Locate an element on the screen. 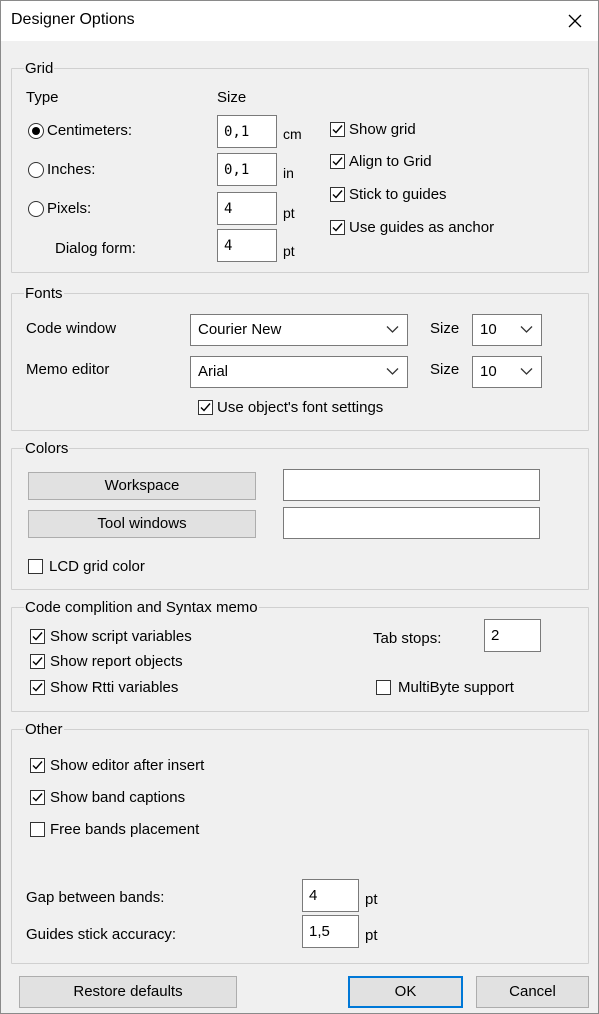 The height and width of the screenshot is (1014, 599). pixels-radio is located at coordinates (36, 209).